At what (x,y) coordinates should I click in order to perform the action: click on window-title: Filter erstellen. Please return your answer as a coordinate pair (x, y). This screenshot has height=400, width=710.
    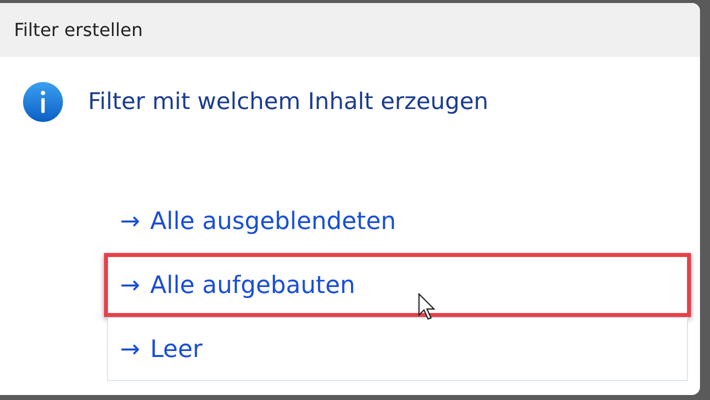
    Looking at the image, I should click on (78, 30).